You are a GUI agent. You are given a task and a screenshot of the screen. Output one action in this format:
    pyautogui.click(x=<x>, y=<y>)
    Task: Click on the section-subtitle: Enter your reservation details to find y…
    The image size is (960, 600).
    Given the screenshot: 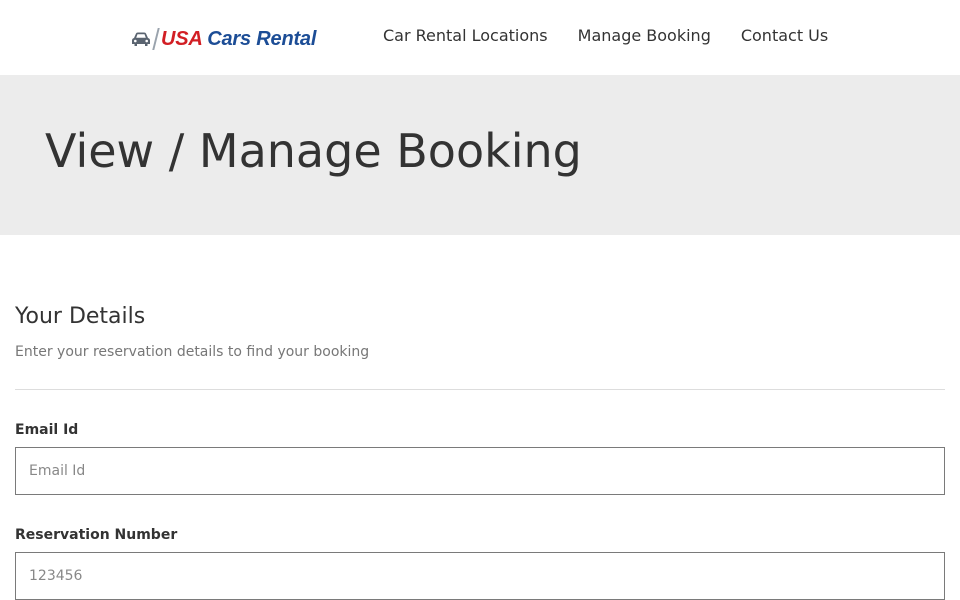 What is the action you would take?
    pyautogui.click(x=192, y=352)
    